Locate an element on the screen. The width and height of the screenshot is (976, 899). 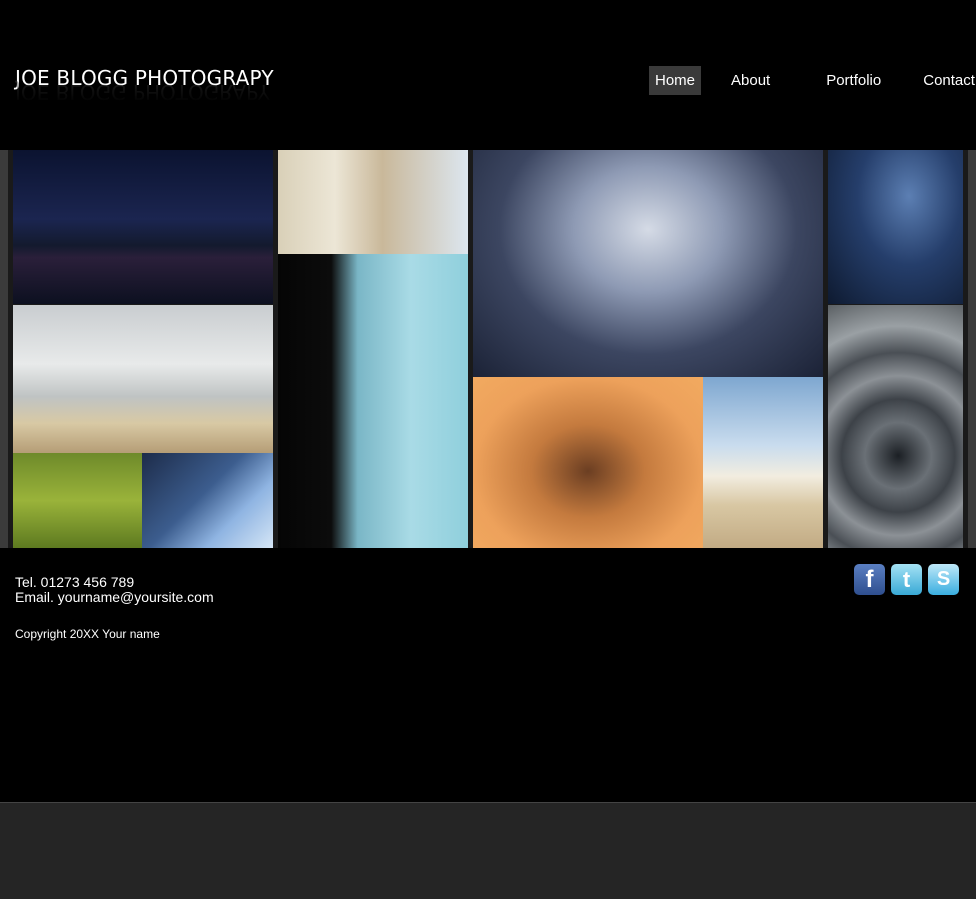
photo-surfer is located at coordinates (143, 379).